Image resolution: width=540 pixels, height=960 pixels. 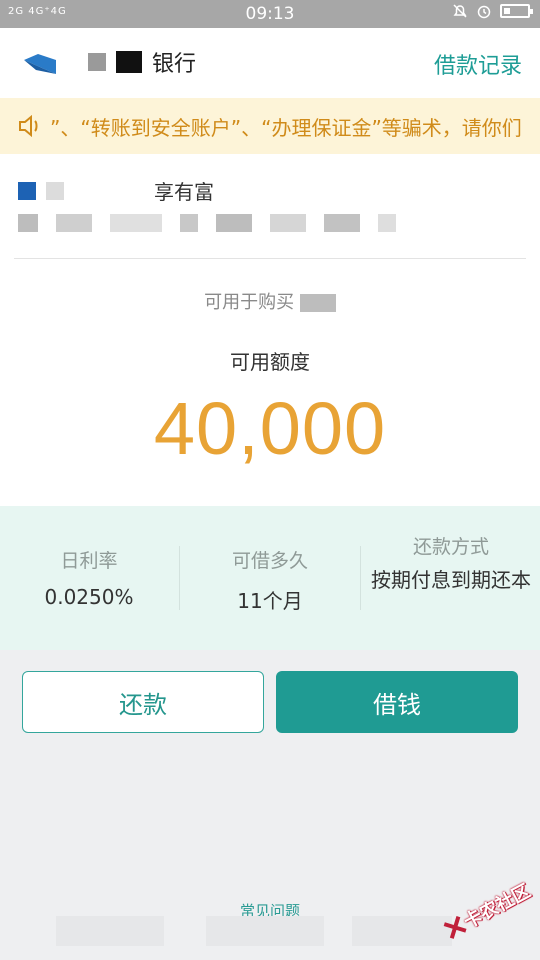 I want to click on loan-term: 可借多久 11个月, so click(x=270, y=578).